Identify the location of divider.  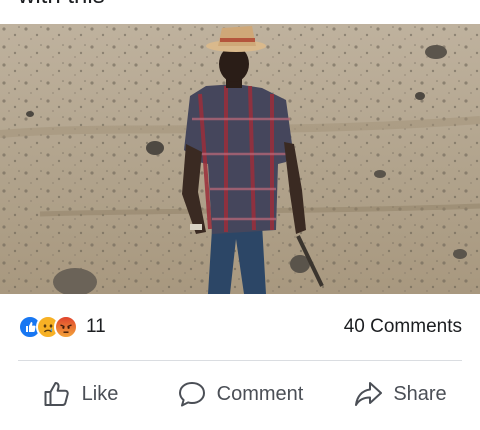
(240, 360).